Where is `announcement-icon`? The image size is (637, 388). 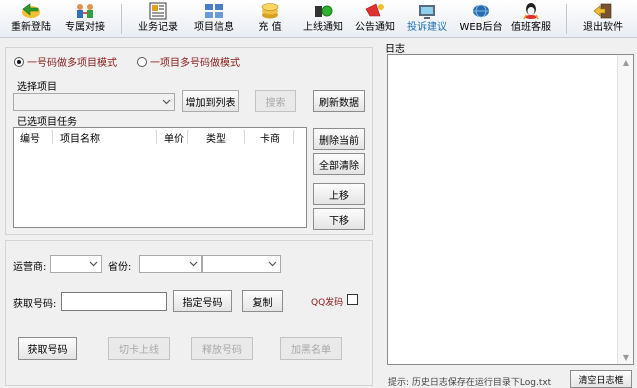 announcement-icon is located at coordinates (375, 11).